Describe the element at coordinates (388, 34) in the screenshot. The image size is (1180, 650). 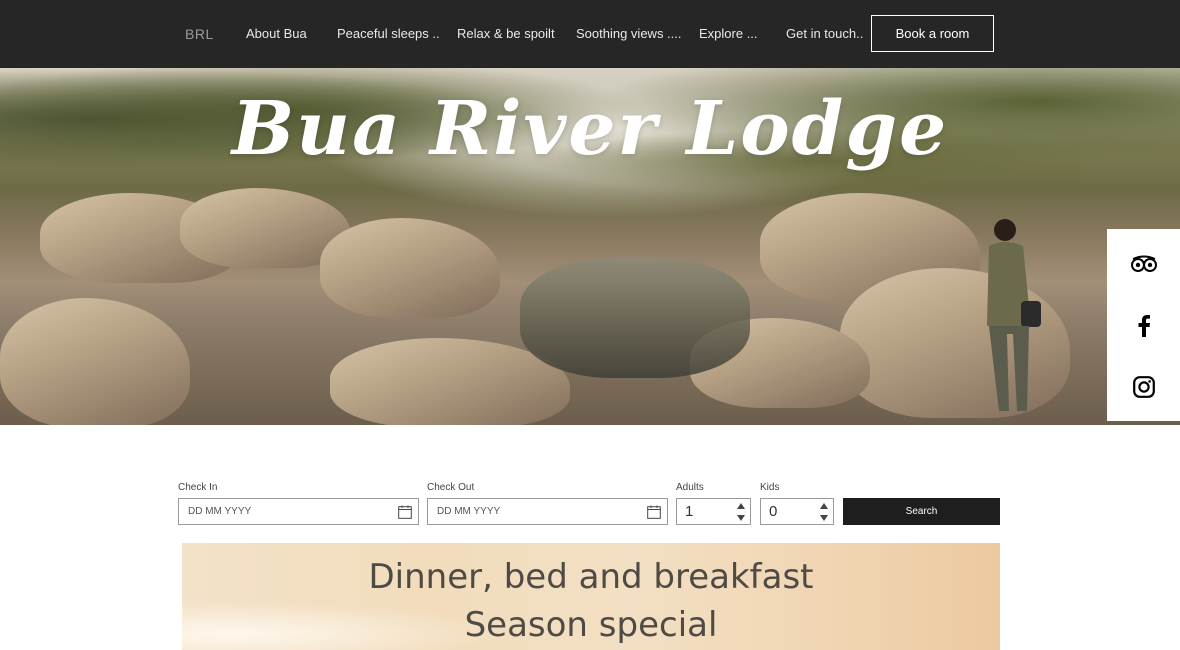
I see `nav-item-peaceful-sleeps: Peaceful sleeps ..` at that location.